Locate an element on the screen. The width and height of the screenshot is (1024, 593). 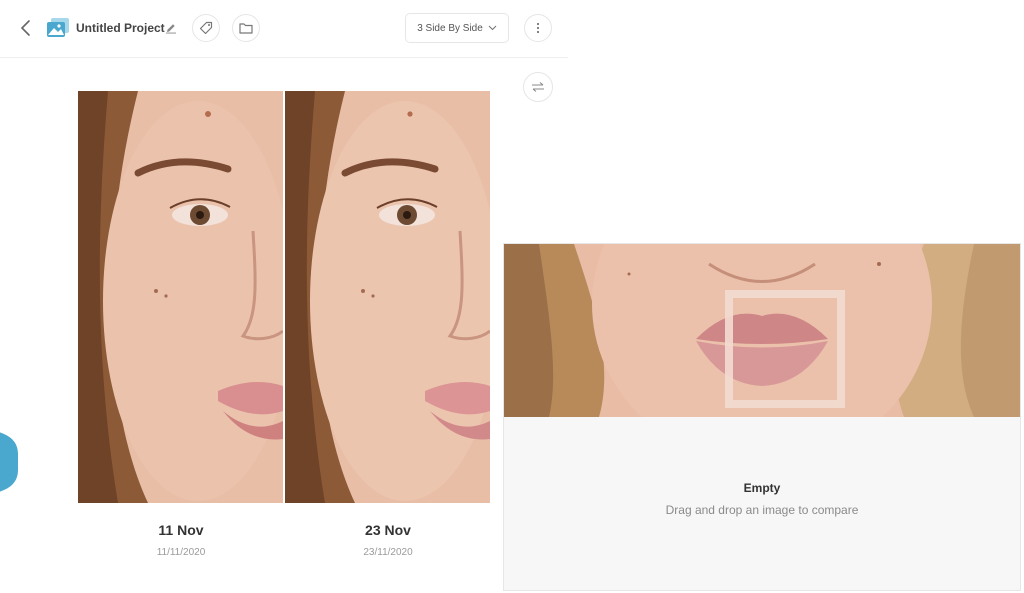
project-image-icon is located at coordinates (58, 27).